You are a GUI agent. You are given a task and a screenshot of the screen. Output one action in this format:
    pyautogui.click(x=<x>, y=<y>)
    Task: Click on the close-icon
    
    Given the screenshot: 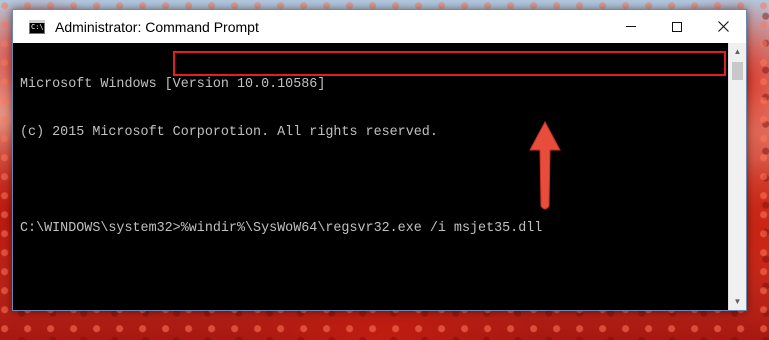 What is the action you would take?
    pyautogui.click(x=723, y=26)
    